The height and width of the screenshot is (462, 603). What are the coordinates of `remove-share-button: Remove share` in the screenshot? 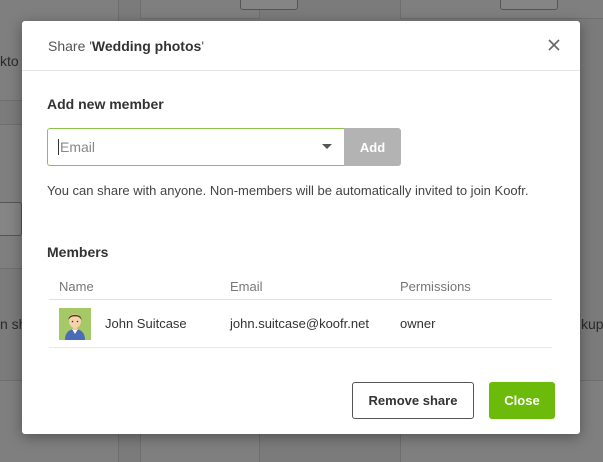 It's located at (413, 400).